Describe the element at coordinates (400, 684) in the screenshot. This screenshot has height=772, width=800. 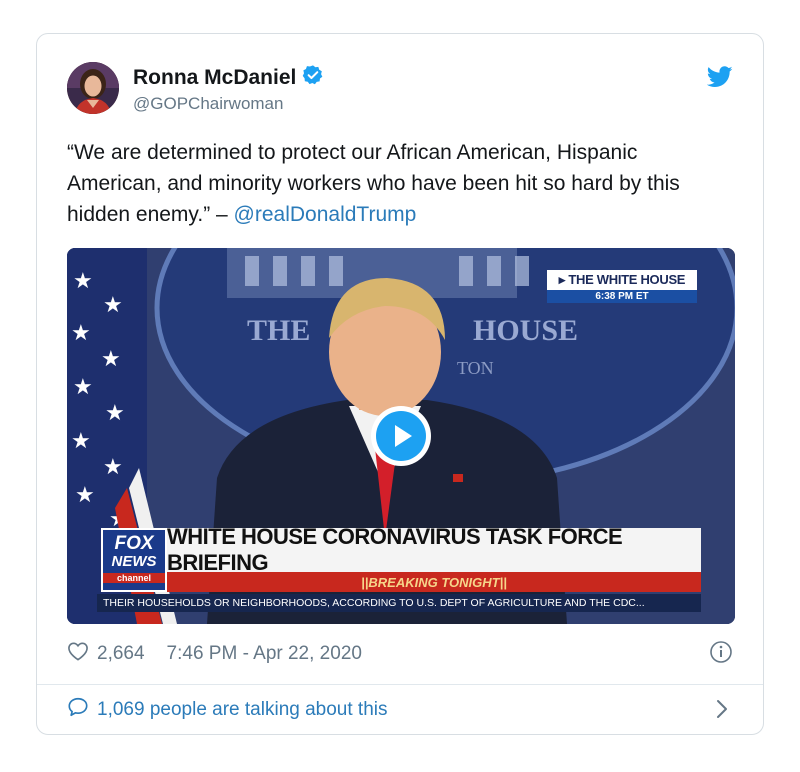
I see `divider` at that location.